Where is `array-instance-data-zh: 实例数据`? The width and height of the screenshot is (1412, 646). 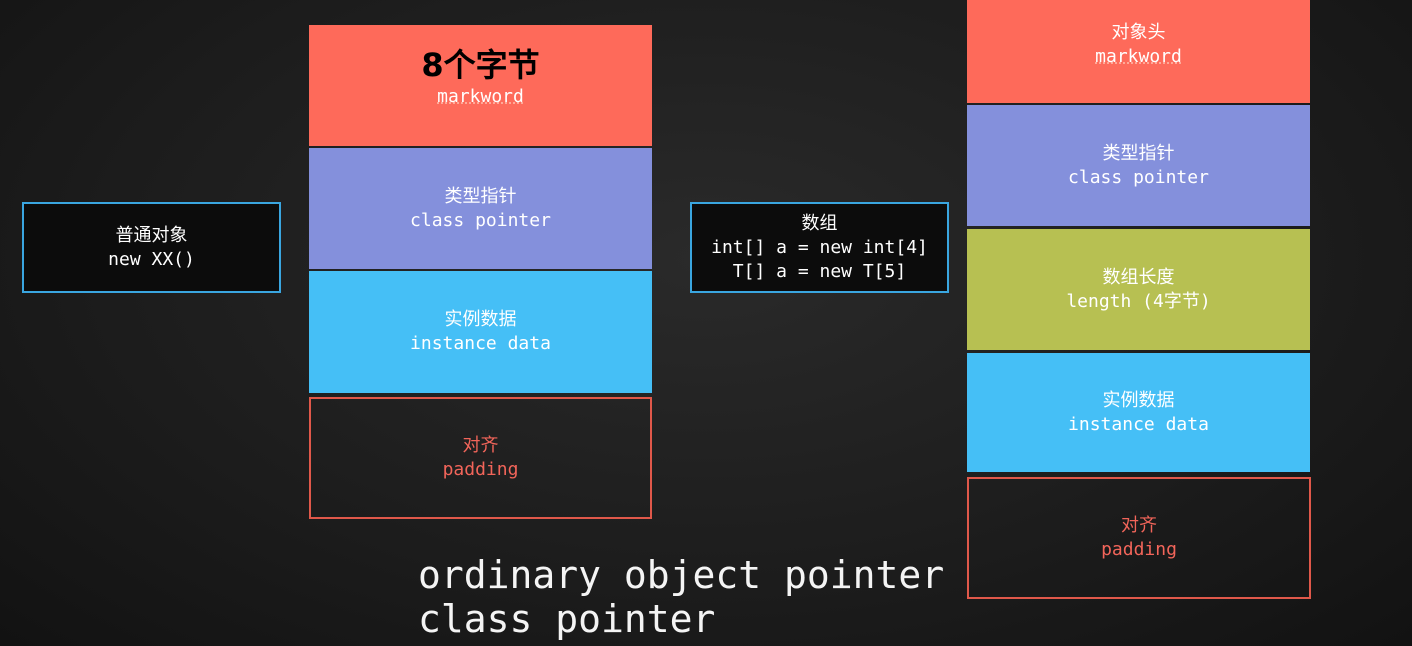 array-instance-data-zh: 实例数据 is located at coordinates (1138, 400).